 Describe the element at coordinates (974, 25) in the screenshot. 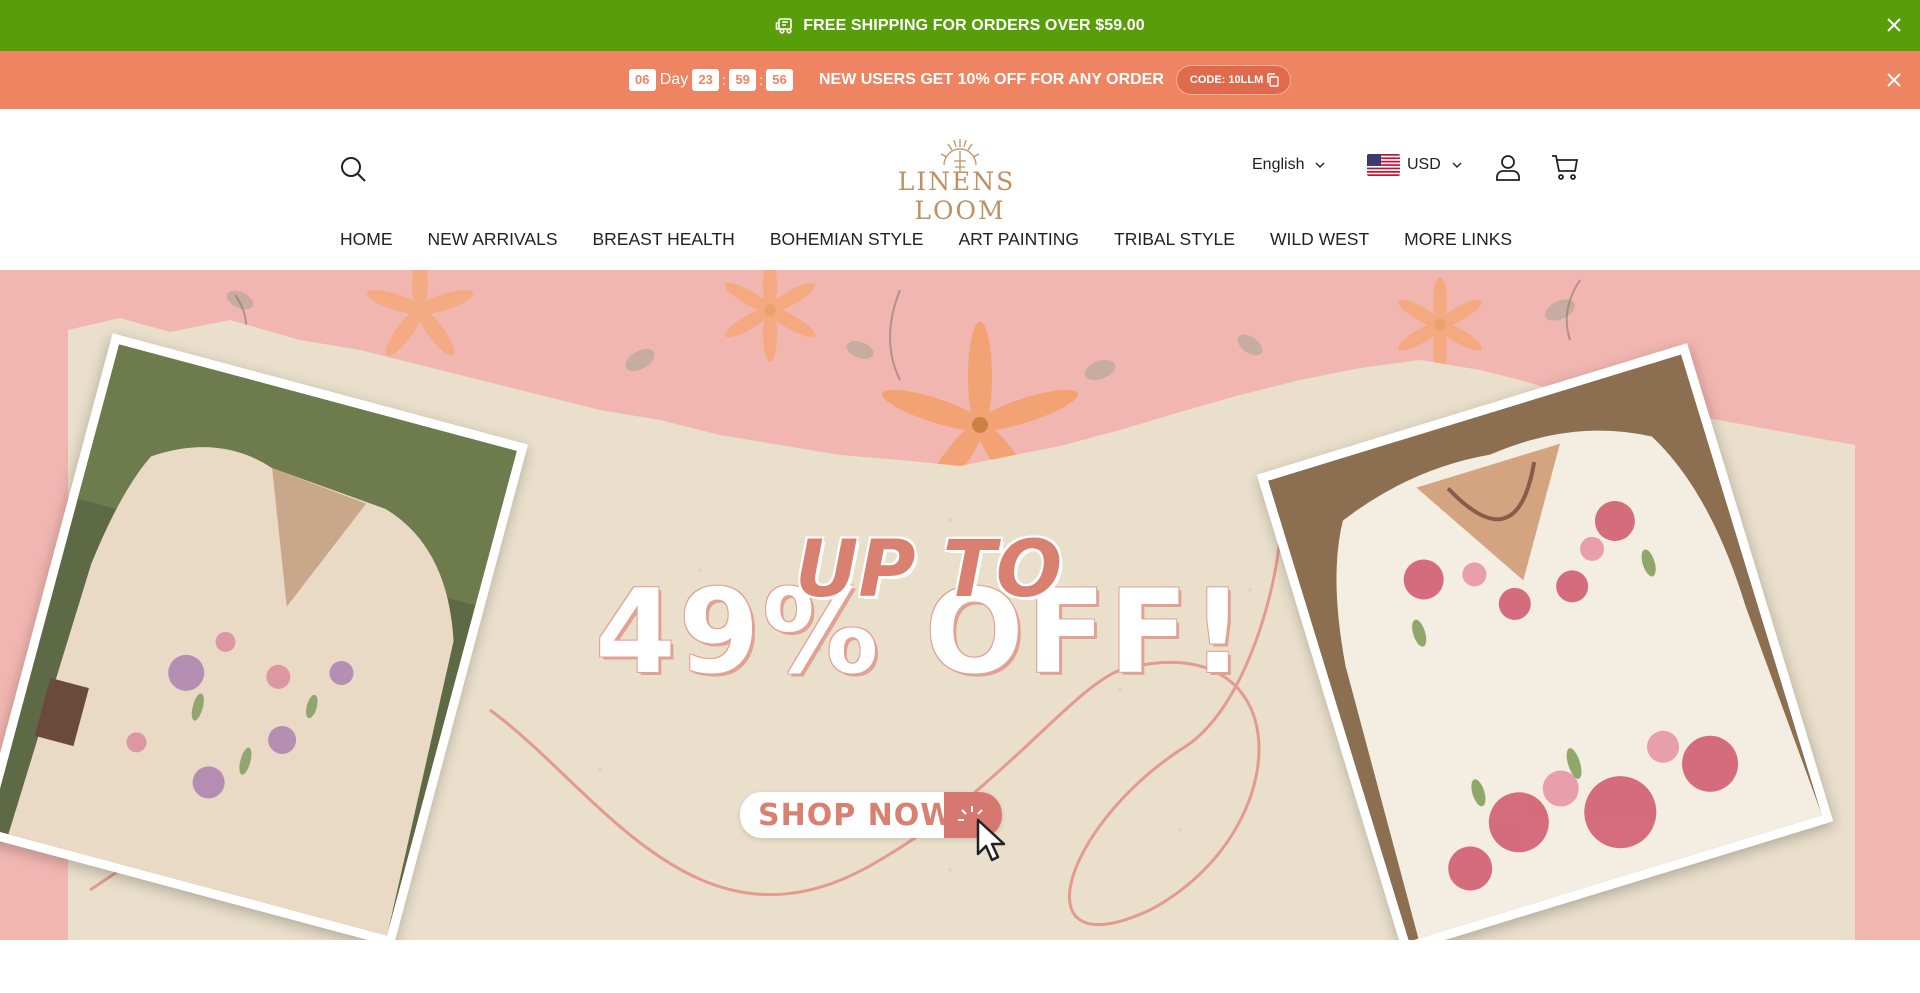

I see `shipping-text: FREE SHIPPING FOR ORDERS OVER $59.00` at that location.